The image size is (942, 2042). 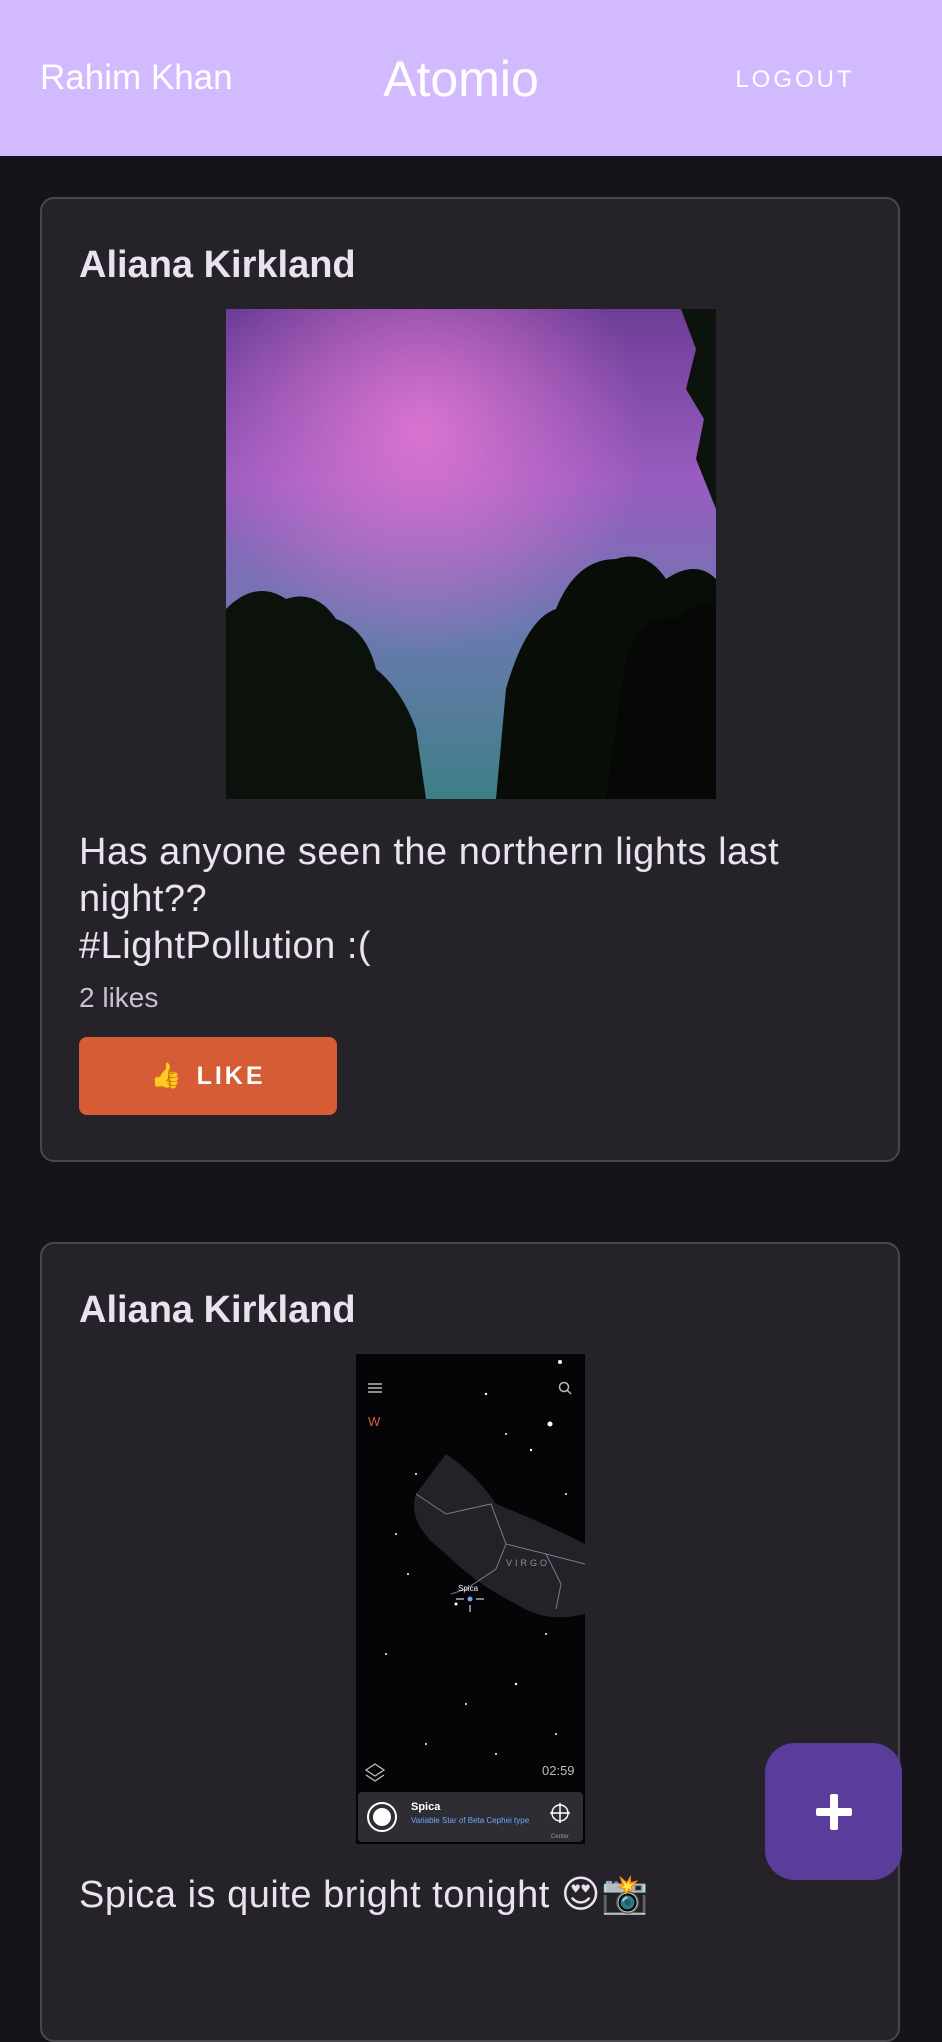 What do you see at coordinates (375, 1388) in the screenshot?
I see `menu-icon` at bounding box center [375, 1388].